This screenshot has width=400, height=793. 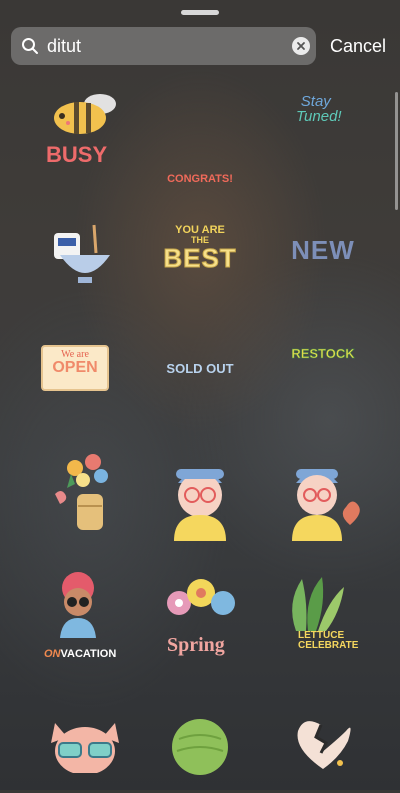 I want to click on sticker-melon, so click(x=200, y=743).